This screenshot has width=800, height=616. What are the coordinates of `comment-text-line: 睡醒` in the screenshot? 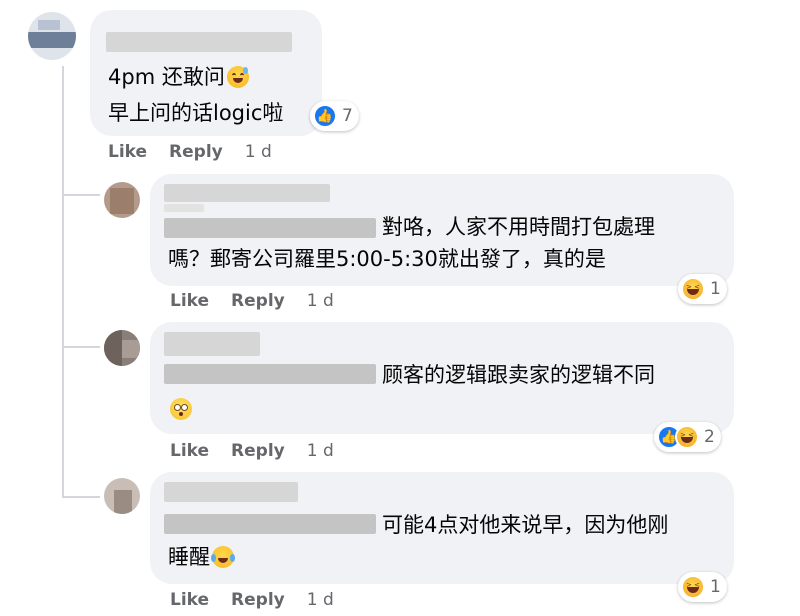 It's located at (201, 557).